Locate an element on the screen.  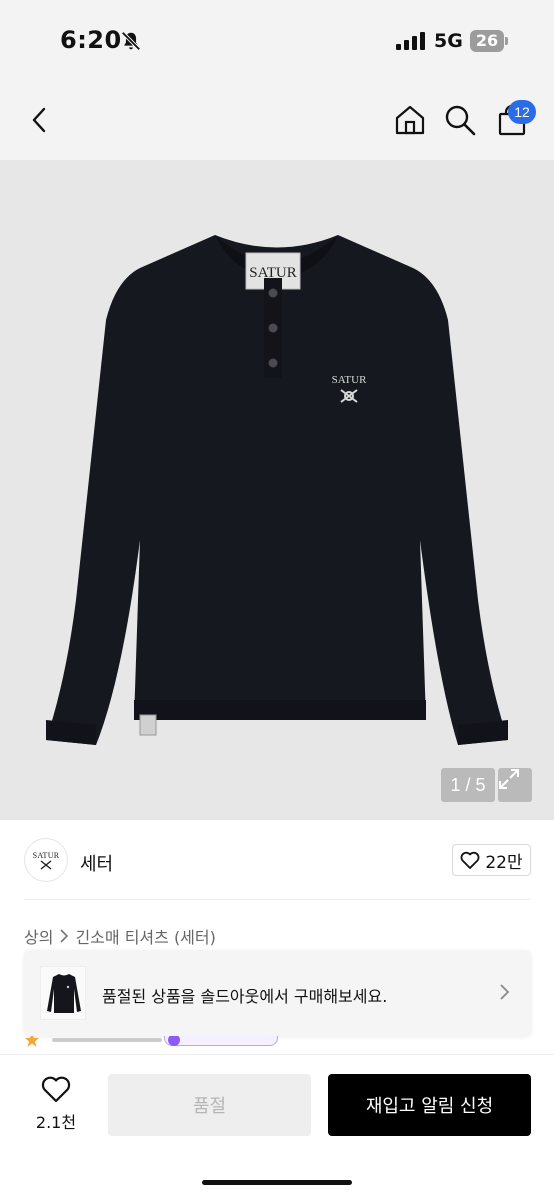
home-button is located at coordinates (410, 120).